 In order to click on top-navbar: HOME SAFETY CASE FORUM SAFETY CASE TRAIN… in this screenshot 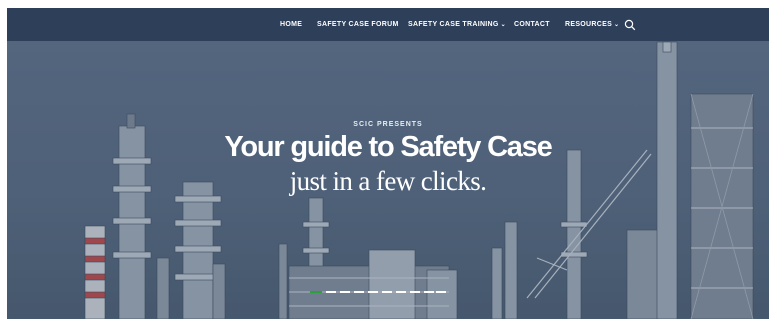, I will do `click(388, 24)`.